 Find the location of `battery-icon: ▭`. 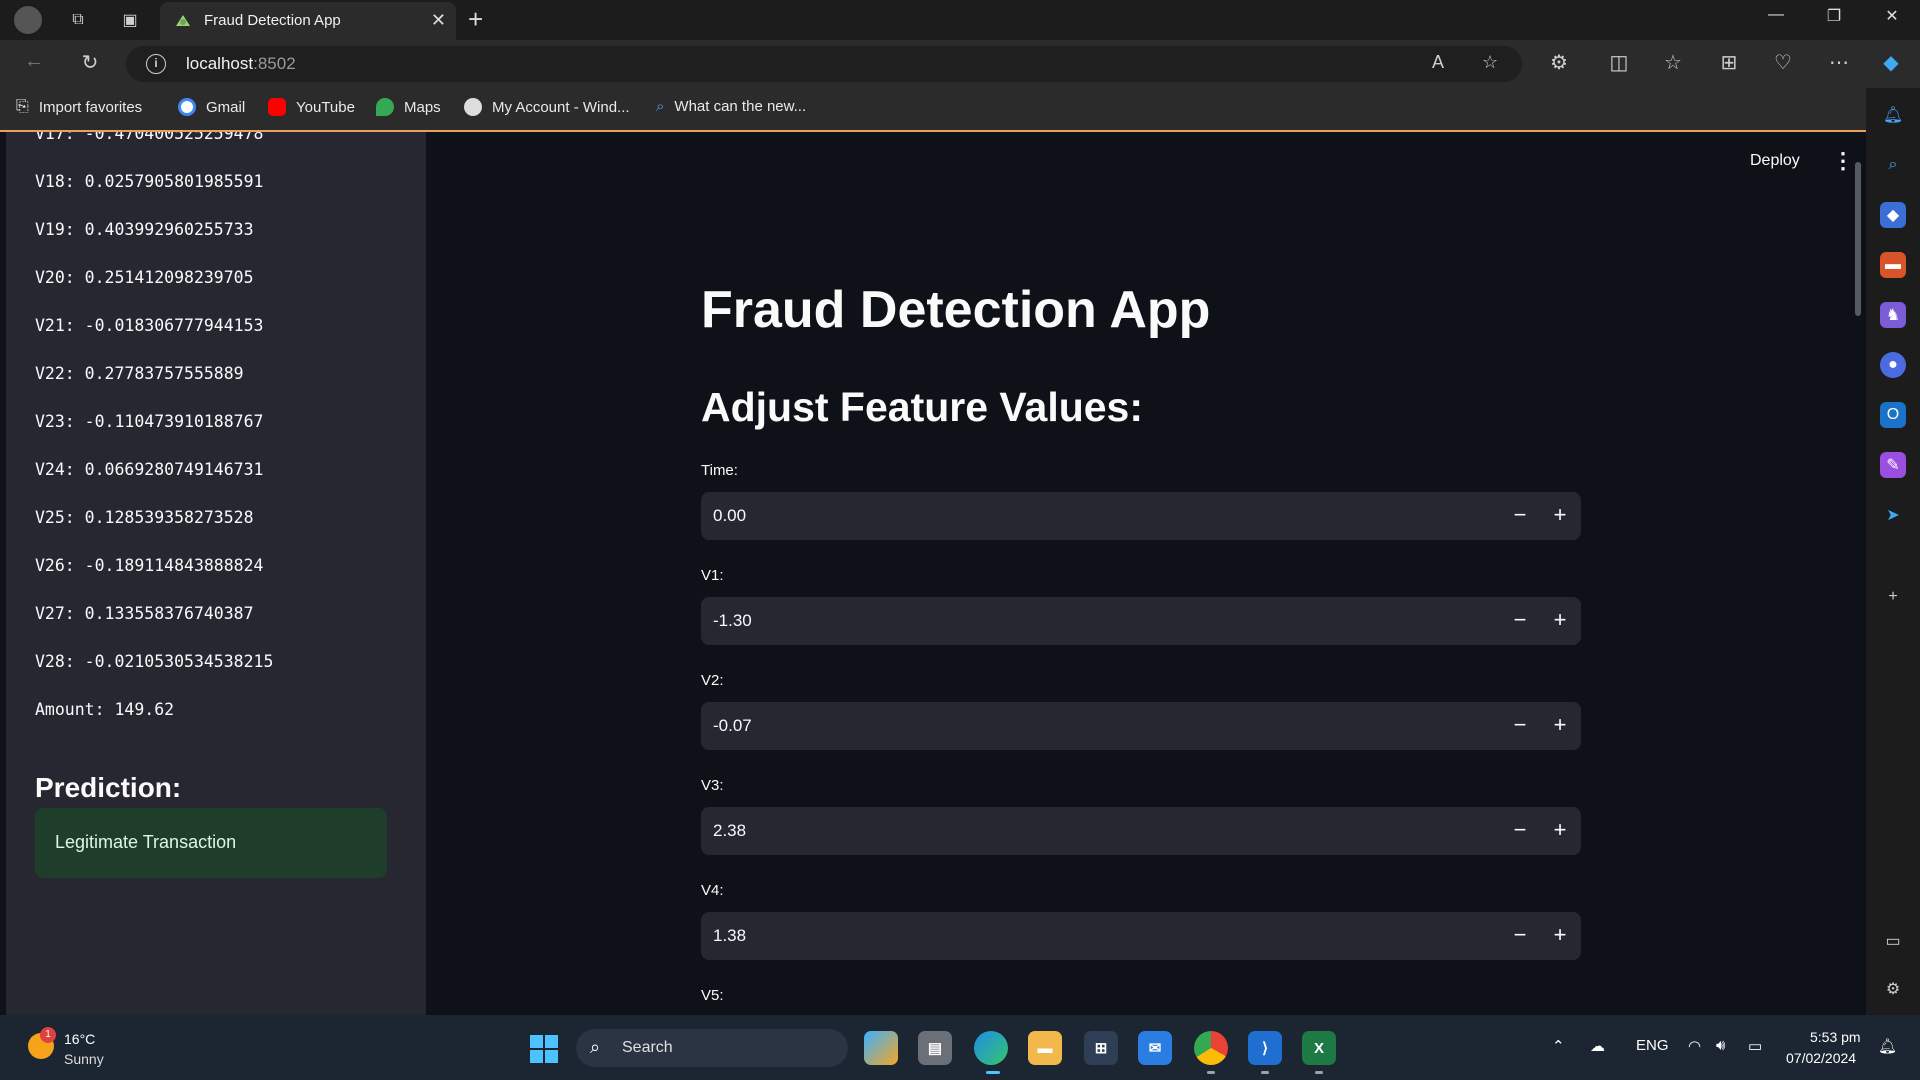

battery-icon: ▭ is located at coordinates (1755, 1046).